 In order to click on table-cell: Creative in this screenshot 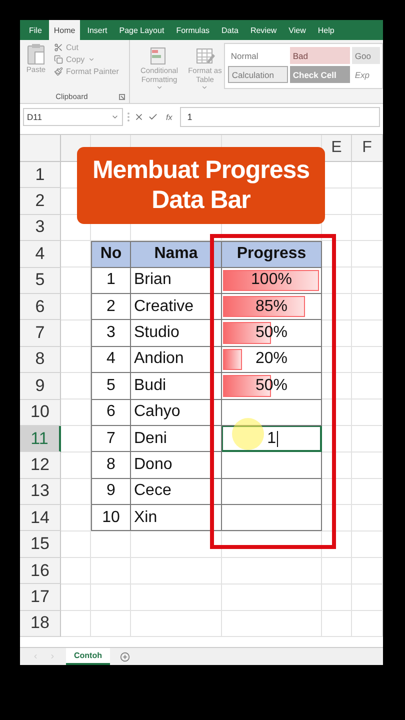, I will do `click(176, 307)`.